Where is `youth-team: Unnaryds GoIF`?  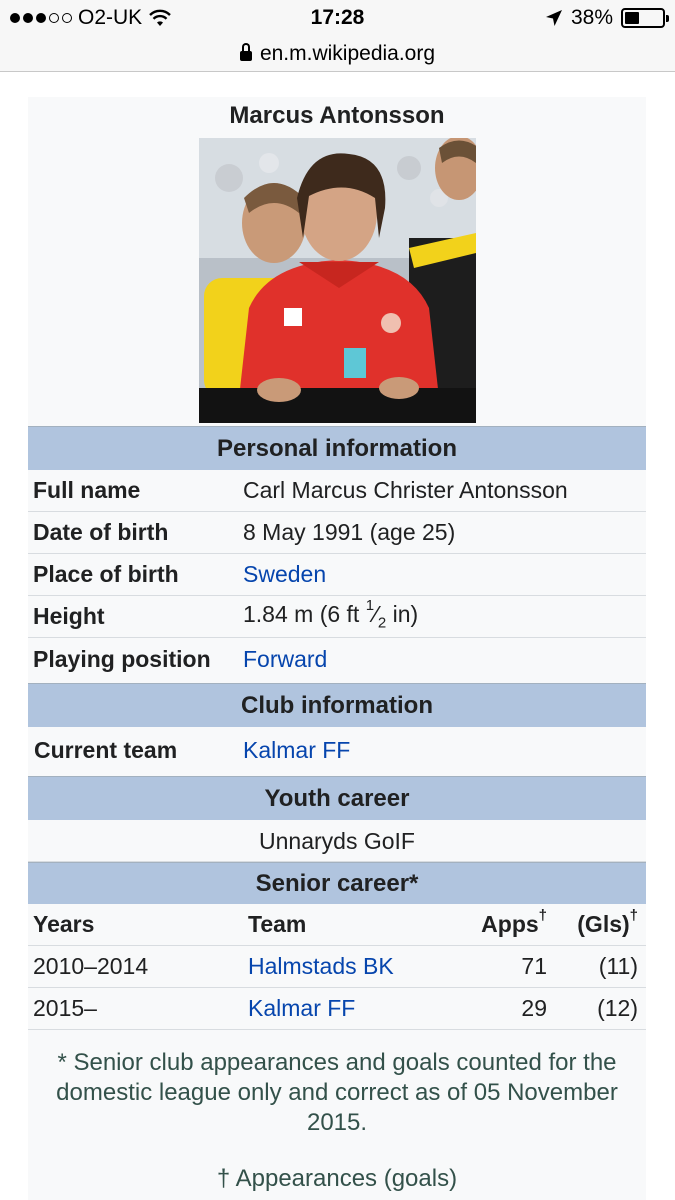 youth-team: Unnaryds GoIF is located at coordinates (337, 841).